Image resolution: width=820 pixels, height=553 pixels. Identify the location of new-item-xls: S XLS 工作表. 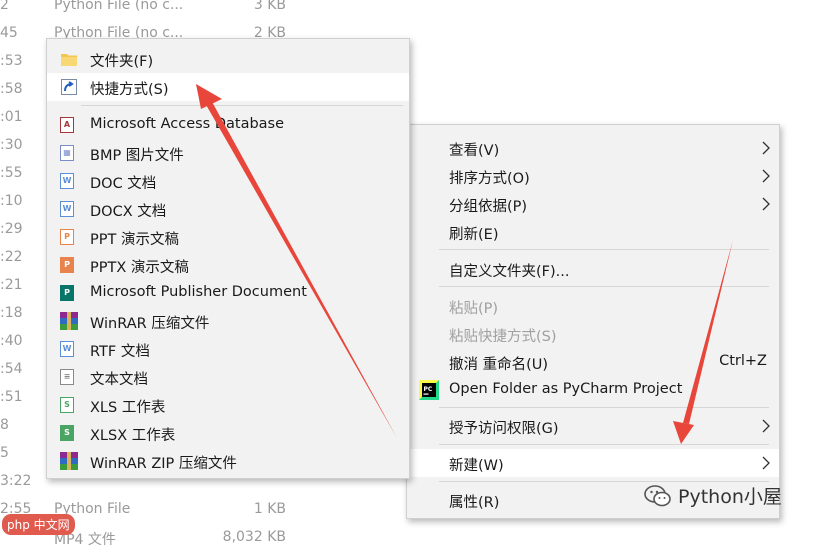
(228, 405).